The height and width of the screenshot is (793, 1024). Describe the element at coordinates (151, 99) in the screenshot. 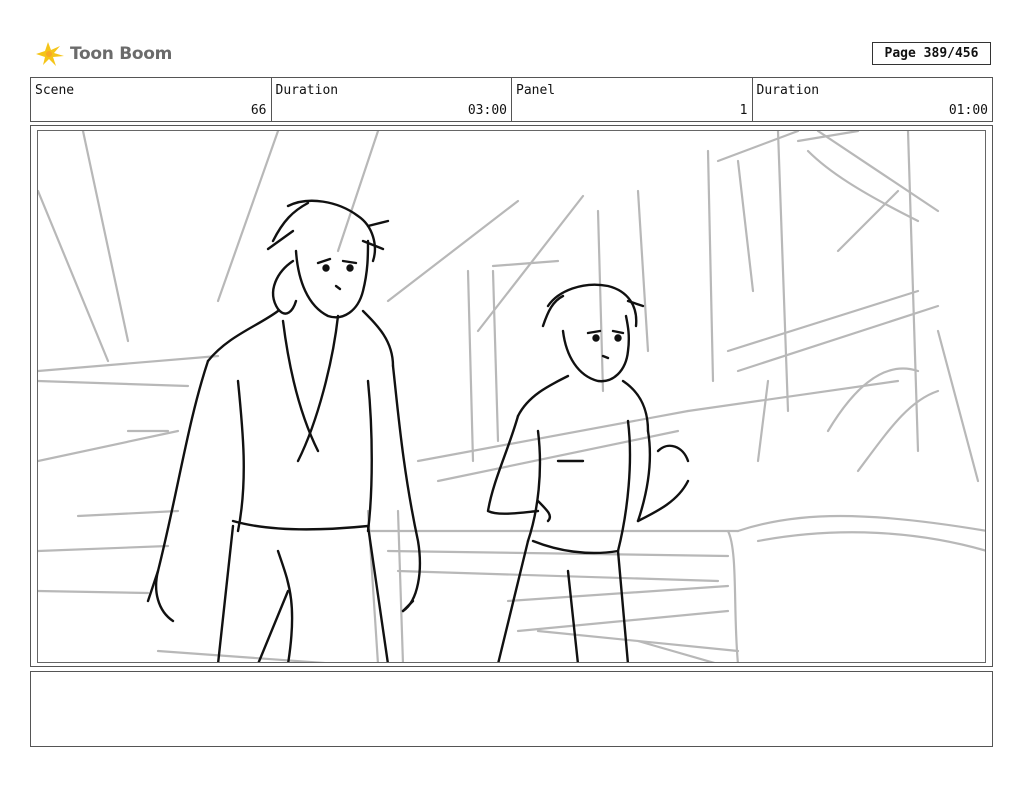

I see `scene-cell: Scene 66` at that location.